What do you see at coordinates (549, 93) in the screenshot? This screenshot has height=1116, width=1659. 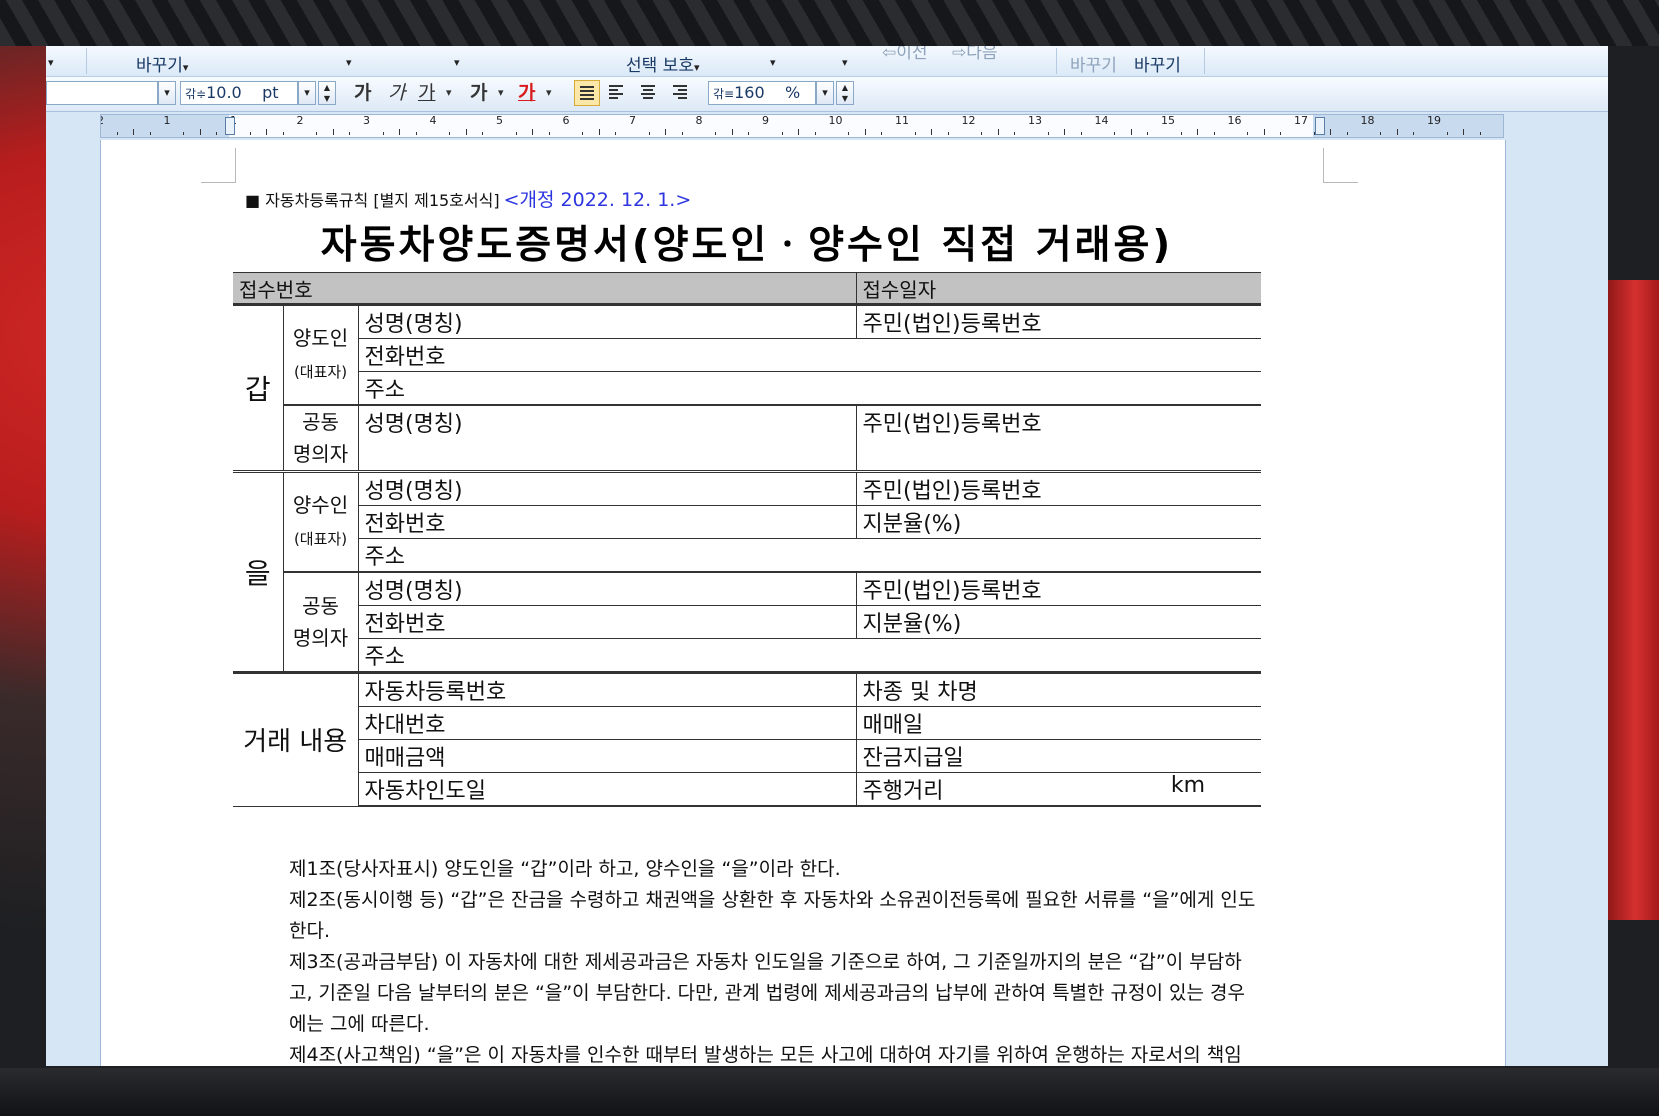 I see `font-color-dropdown: ▾` at bounding box center [549, 93].